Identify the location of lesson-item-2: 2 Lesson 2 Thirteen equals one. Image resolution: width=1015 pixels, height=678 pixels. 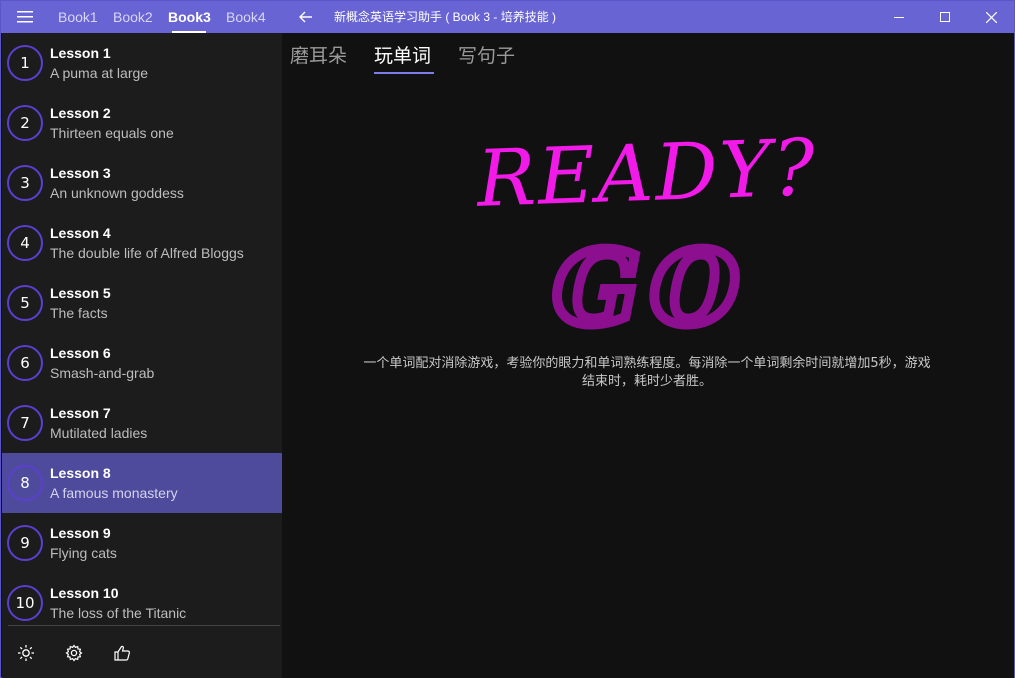
(142, 123).